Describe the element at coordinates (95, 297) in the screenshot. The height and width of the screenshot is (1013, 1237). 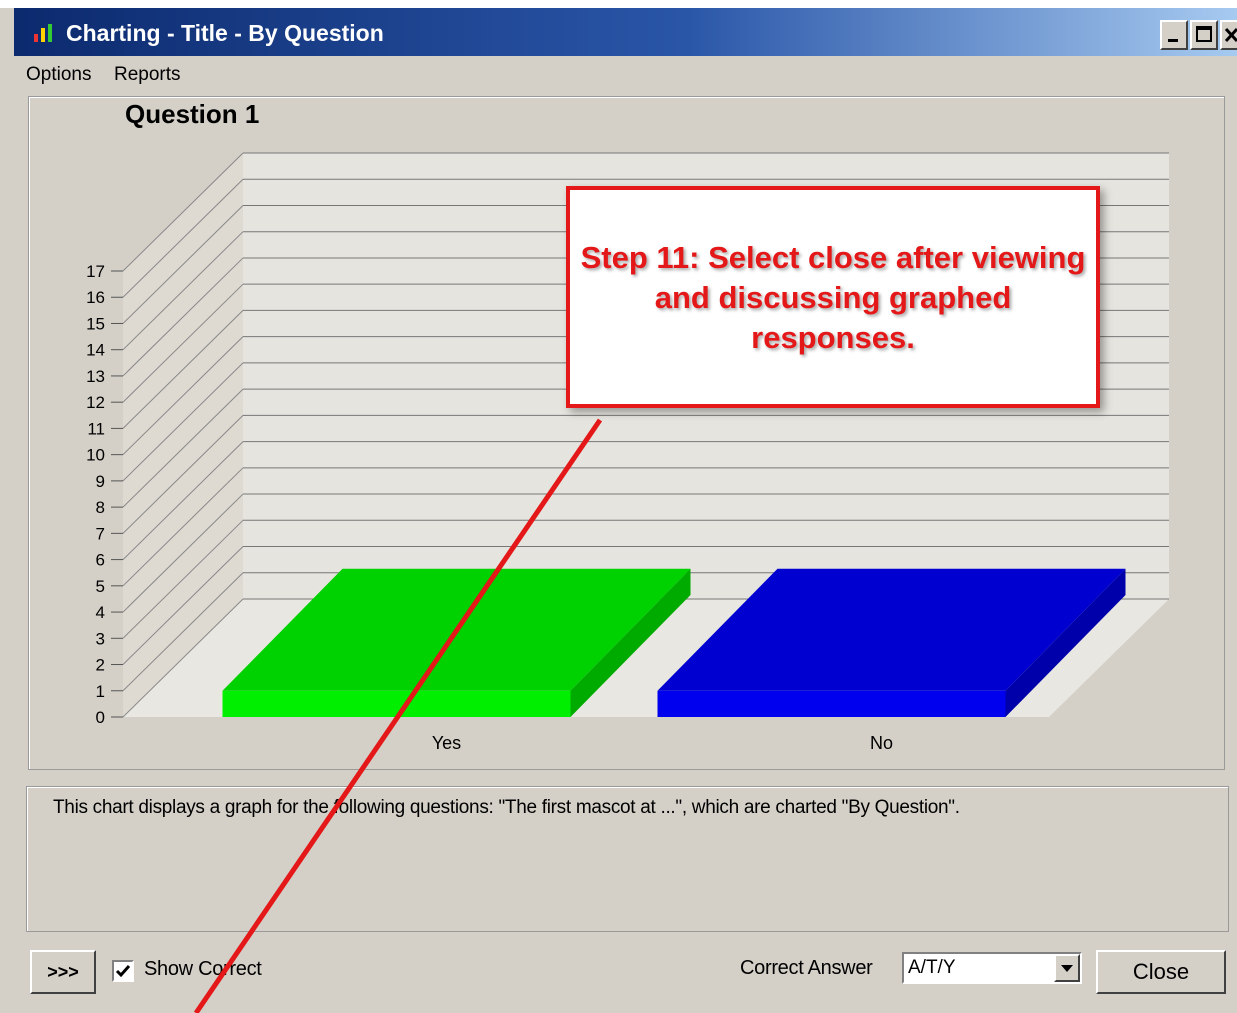
I see `y-tick-label: 16` at that location.